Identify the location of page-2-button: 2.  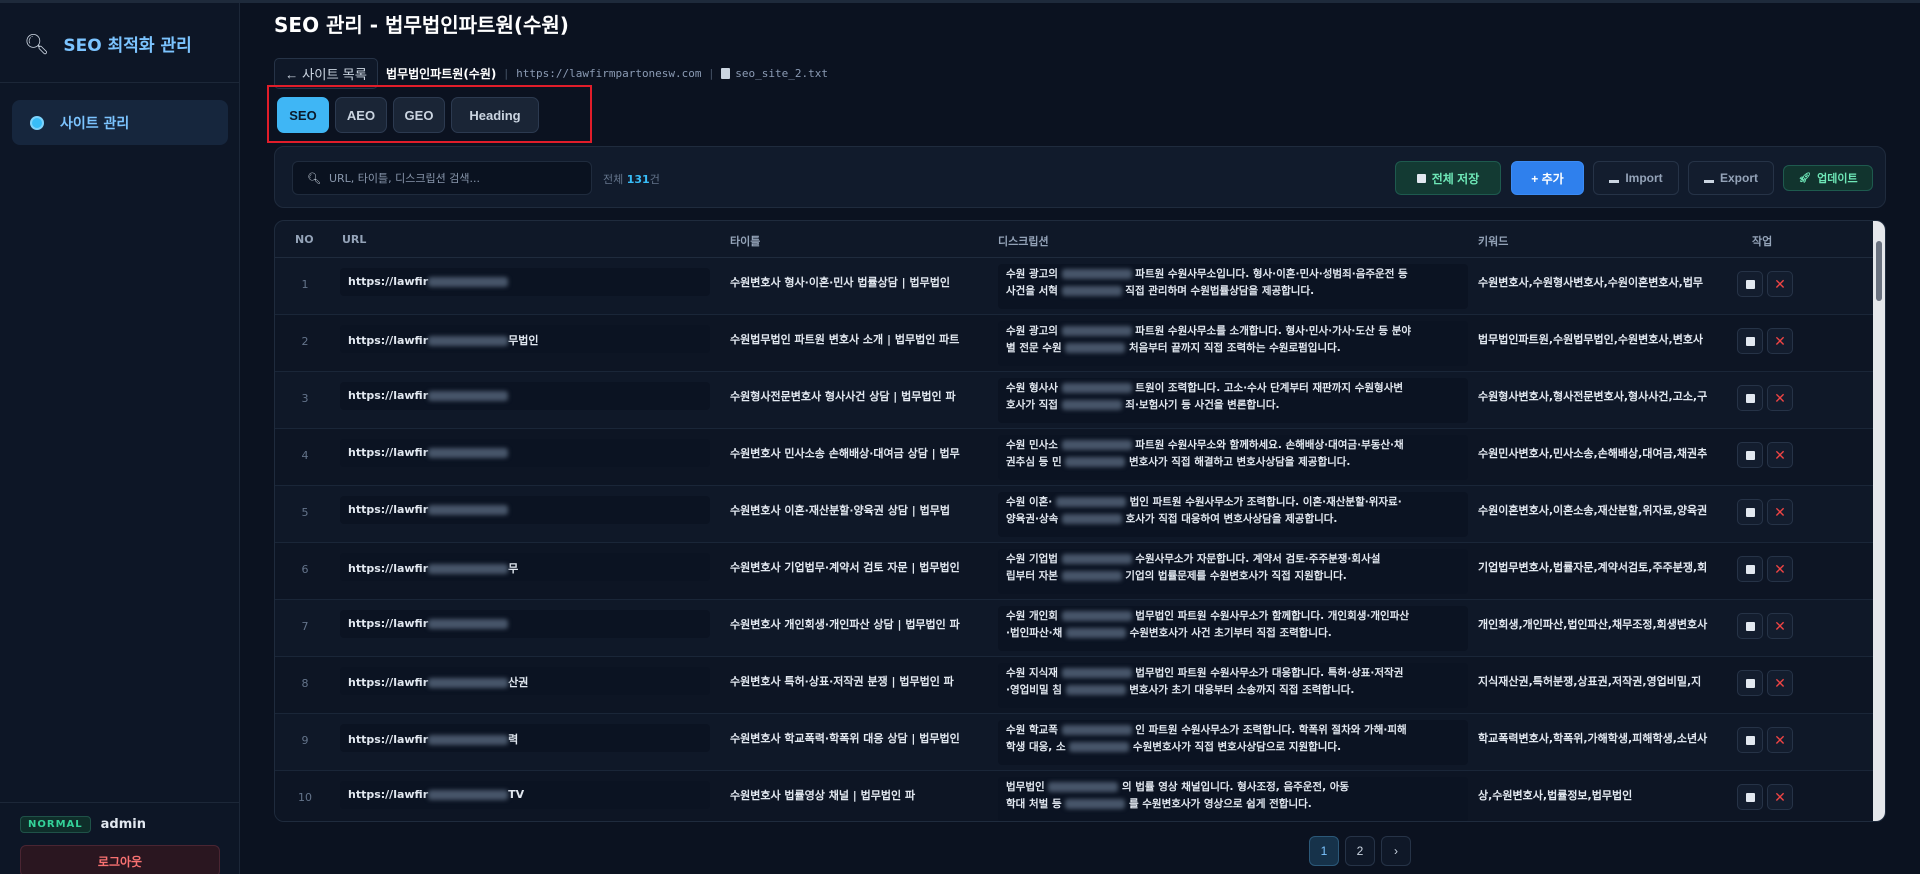
(1360, 851).